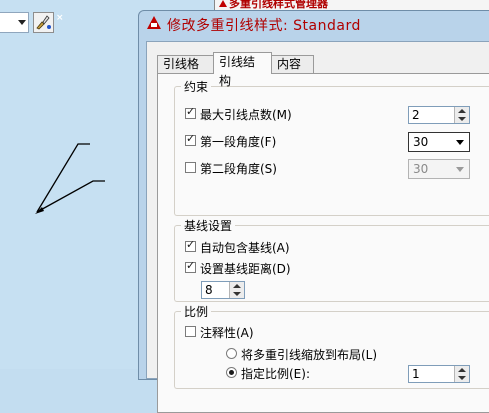 The width and height of the screenshot is (489, 413). Describe the element at coordinates (295, 114) in the screenshot. I see `max-points-checkbox: 最大引线点数(M)` at that location.